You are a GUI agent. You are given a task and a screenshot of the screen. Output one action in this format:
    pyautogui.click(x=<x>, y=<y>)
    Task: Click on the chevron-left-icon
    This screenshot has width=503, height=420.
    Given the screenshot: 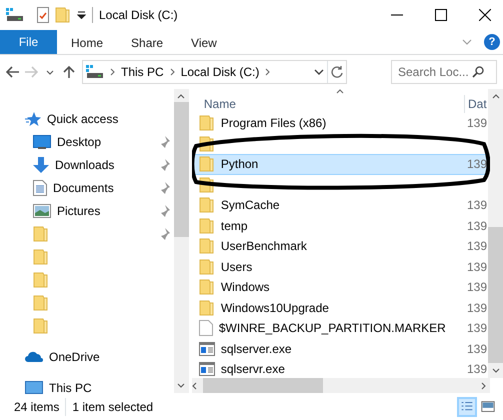 What is the action you would take?
    pyautogui.click(x=194, y=386)
    